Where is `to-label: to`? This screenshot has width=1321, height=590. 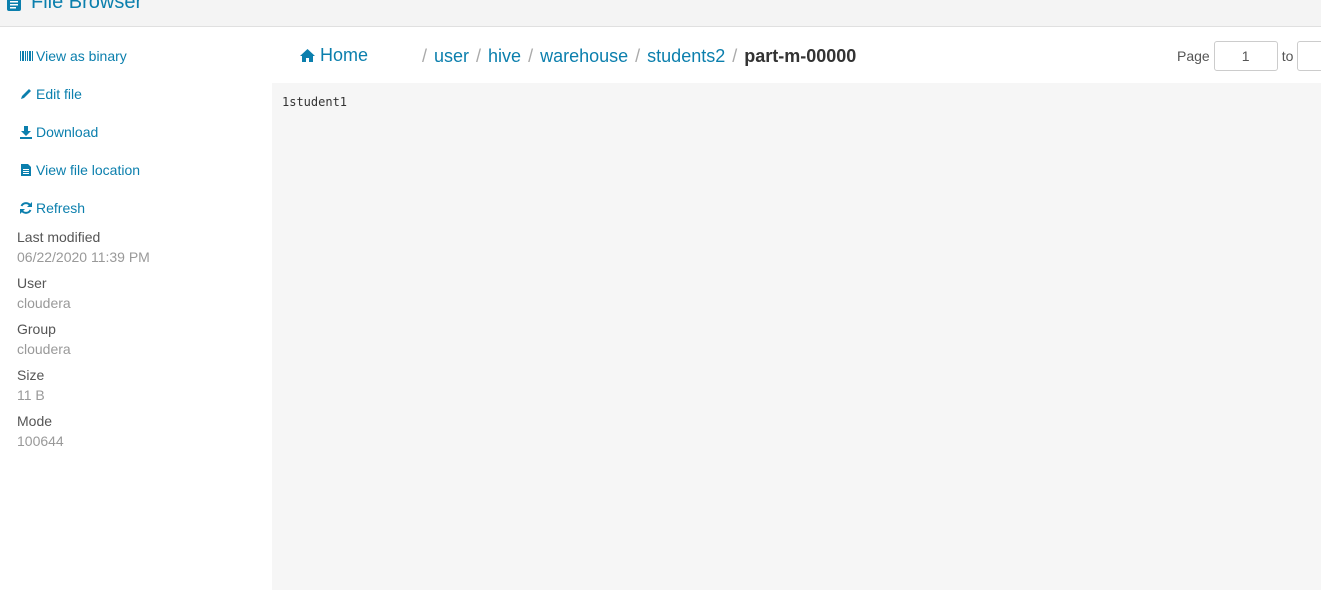
to-label: to is located at coordinates (1287, 56).